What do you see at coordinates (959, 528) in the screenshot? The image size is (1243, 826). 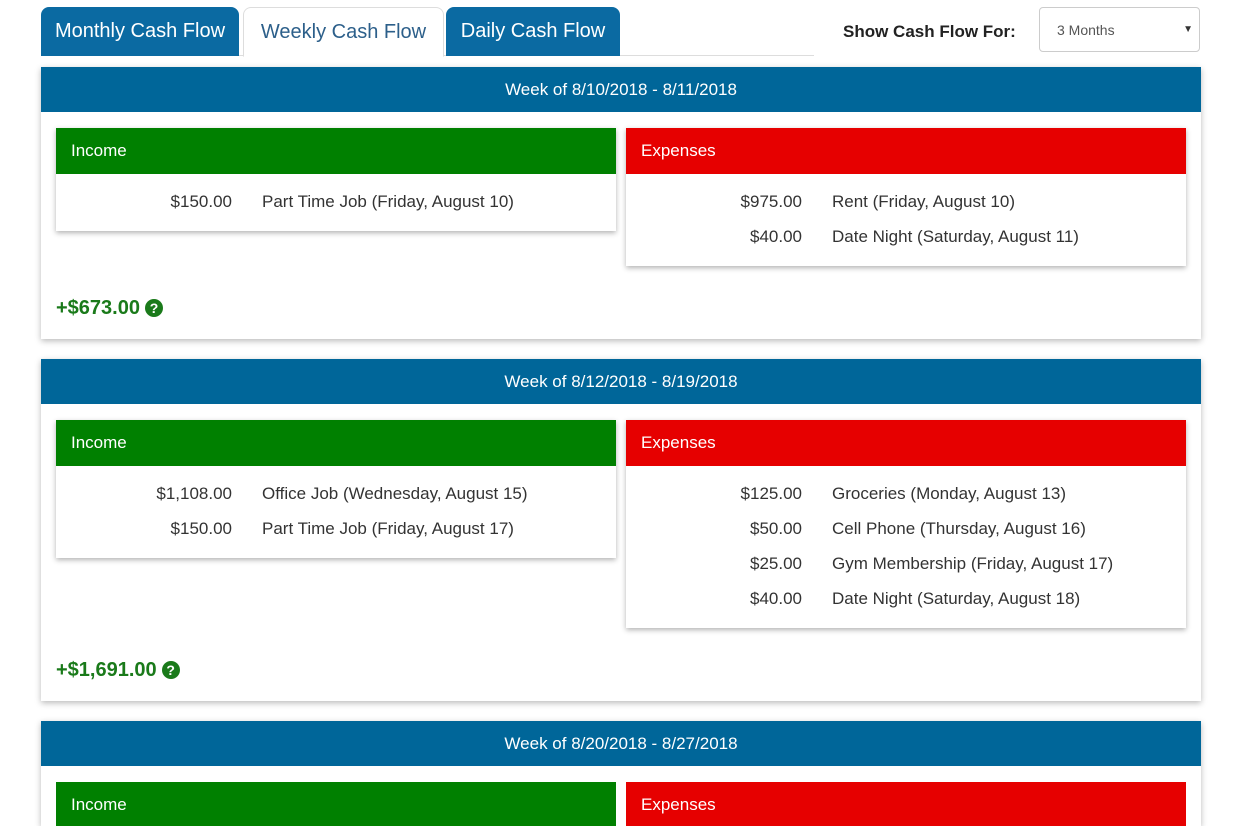 I see `entry-description: Cell Phone (Thursday, August 16)` at bounding box center [959, 528].